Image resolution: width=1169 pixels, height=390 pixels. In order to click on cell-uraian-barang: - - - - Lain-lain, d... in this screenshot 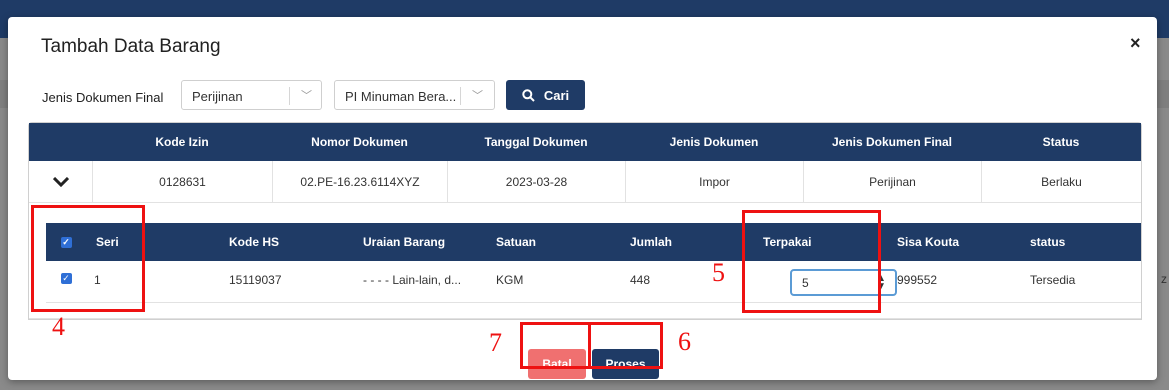, I will do `click(412, 280)`.